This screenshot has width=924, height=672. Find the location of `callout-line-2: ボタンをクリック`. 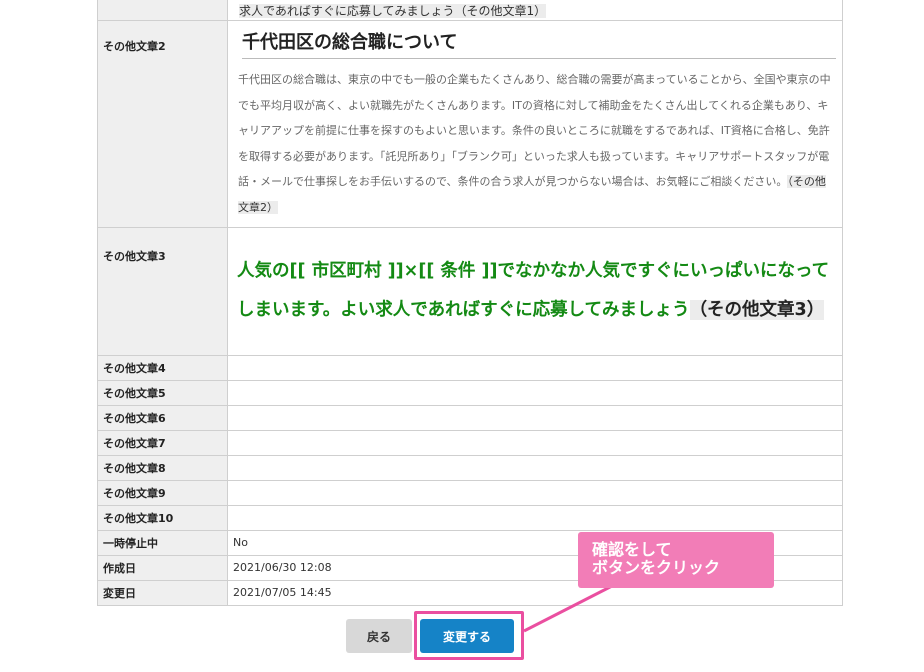

callout-line-2: ボタンをクリック is located at coordinates (656, 567).